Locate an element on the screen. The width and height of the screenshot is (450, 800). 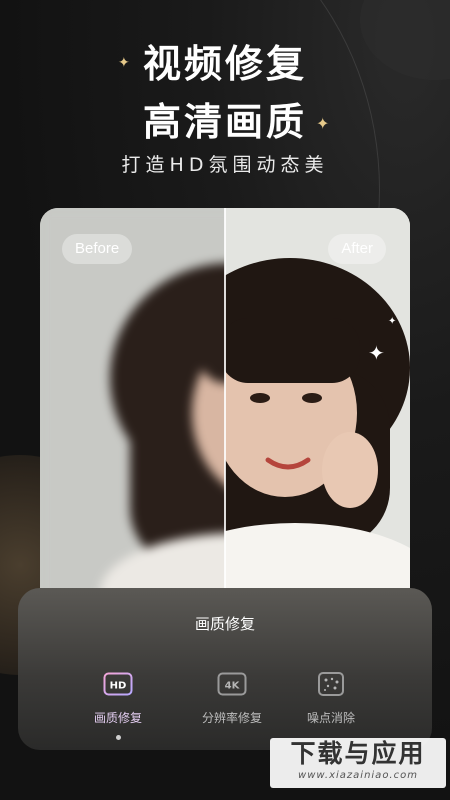
watermark-text: 下载与应用 is located at coordinates (358, 753).